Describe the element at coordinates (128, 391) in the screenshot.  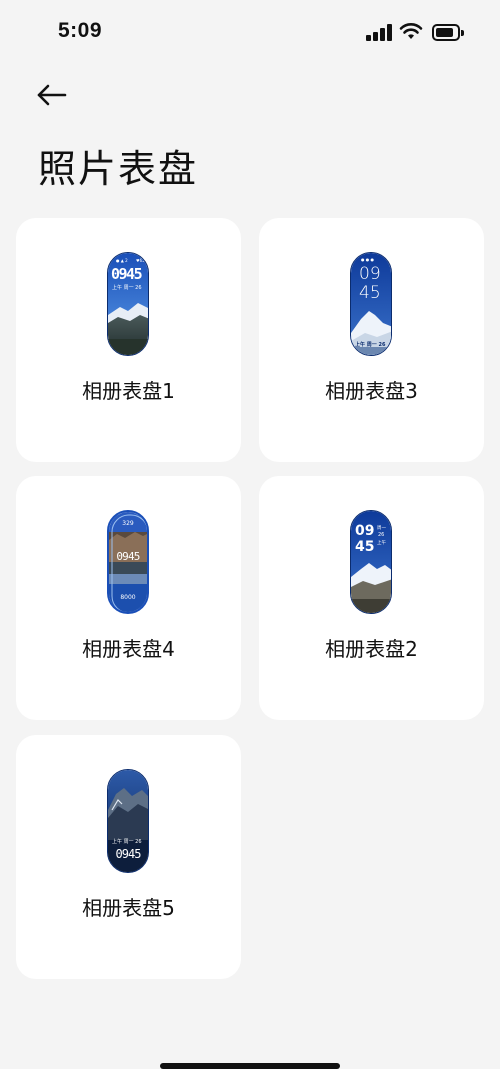
I see `watch-face-label: 相册表盘1` at that location.